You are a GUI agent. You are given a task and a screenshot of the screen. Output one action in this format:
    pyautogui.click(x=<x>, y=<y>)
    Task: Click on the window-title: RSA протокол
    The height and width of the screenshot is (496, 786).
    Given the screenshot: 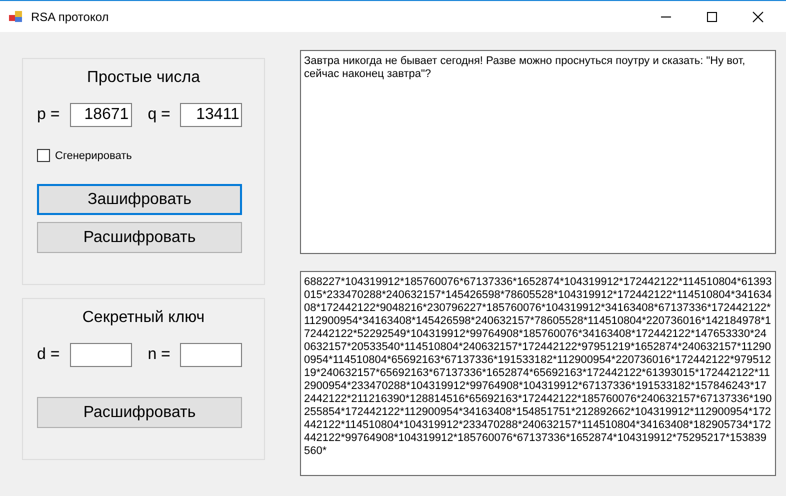 What is the action you would take?
    pyautogui.click(x=70, y=17)
    